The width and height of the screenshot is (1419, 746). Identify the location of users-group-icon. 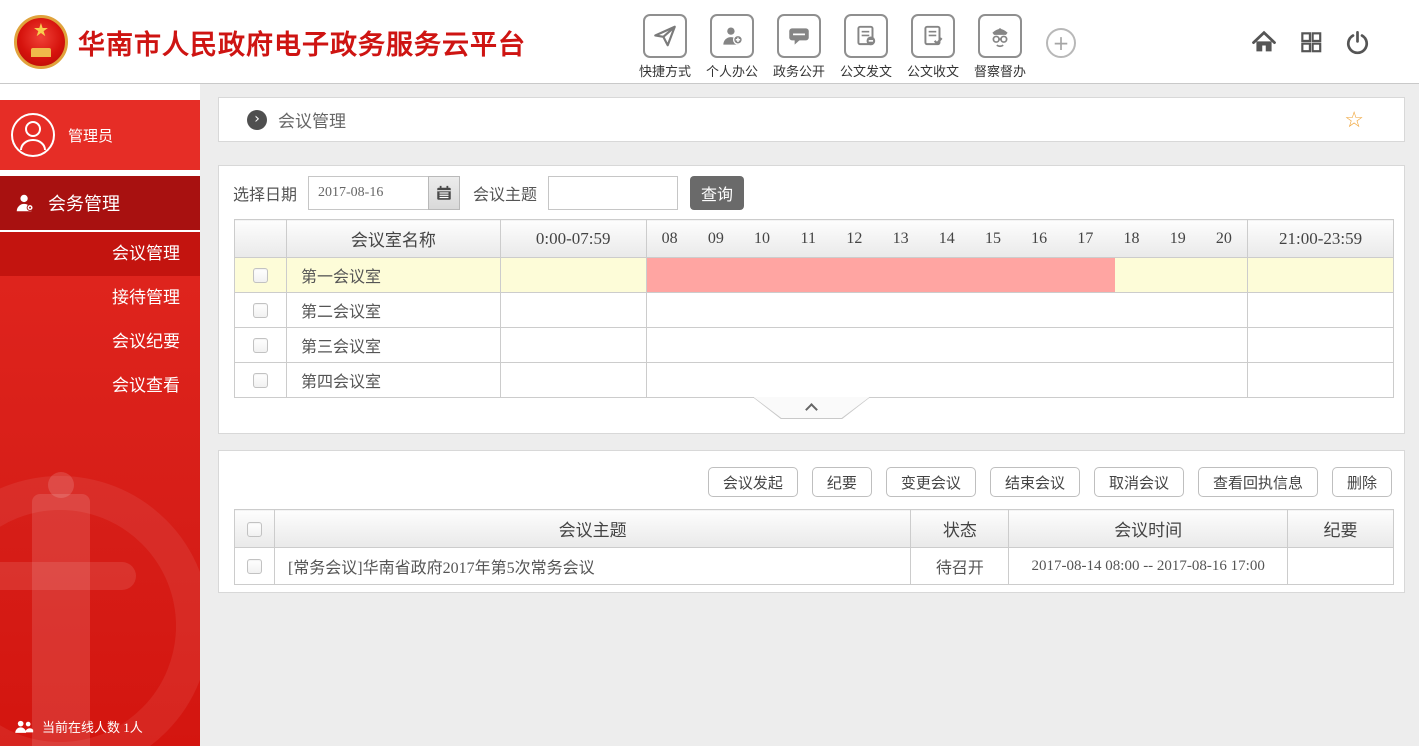
(24, 727).